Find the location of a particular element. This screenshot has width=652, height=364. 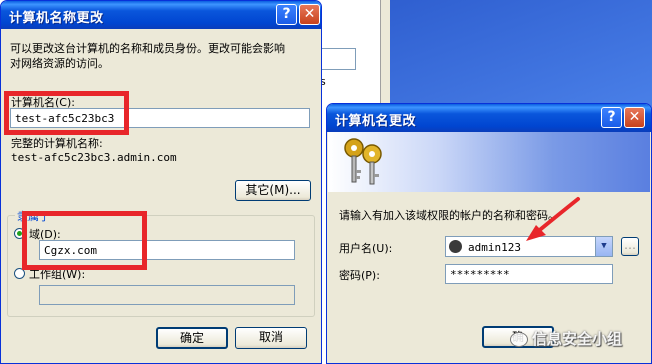

title-bar: 计算机名称更改 ? ✕ is located at coordinates (161, 15).